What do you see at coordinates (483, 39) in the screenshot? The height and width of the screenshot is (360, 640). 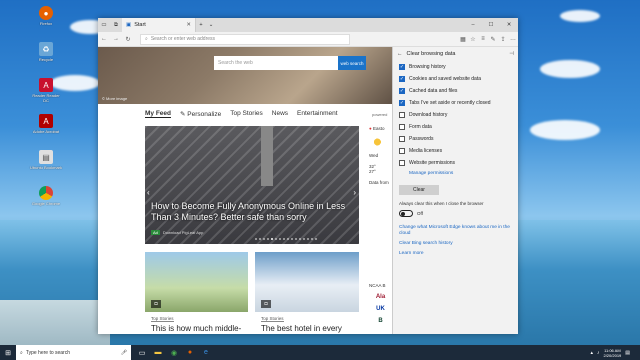 I see `favorites-hub-icon: ≡` at bounding box center [483, 39].